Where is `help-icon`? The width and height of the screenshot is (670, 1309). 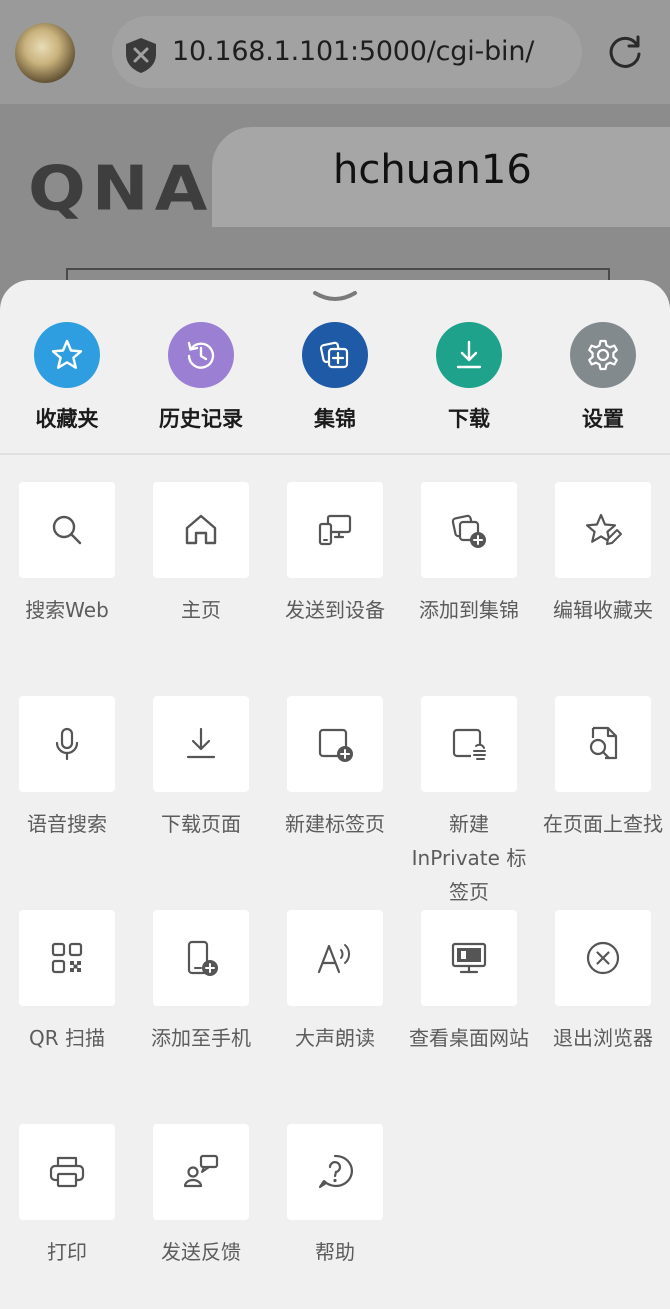
help-icon is located at coordinates (335, 1171).